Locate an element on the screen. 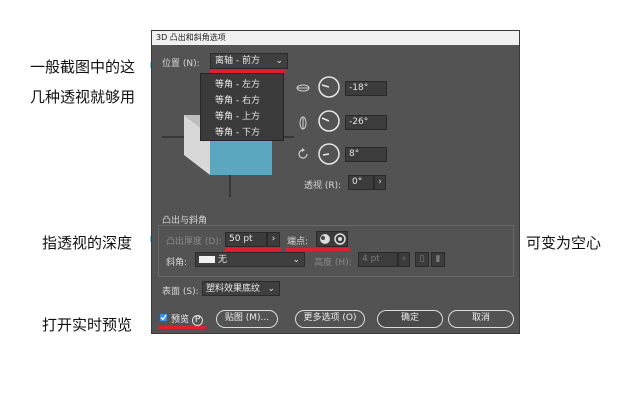 This screenshot has height=410, width=640. ok-button: 确定 is located at coordinates (410, 319).